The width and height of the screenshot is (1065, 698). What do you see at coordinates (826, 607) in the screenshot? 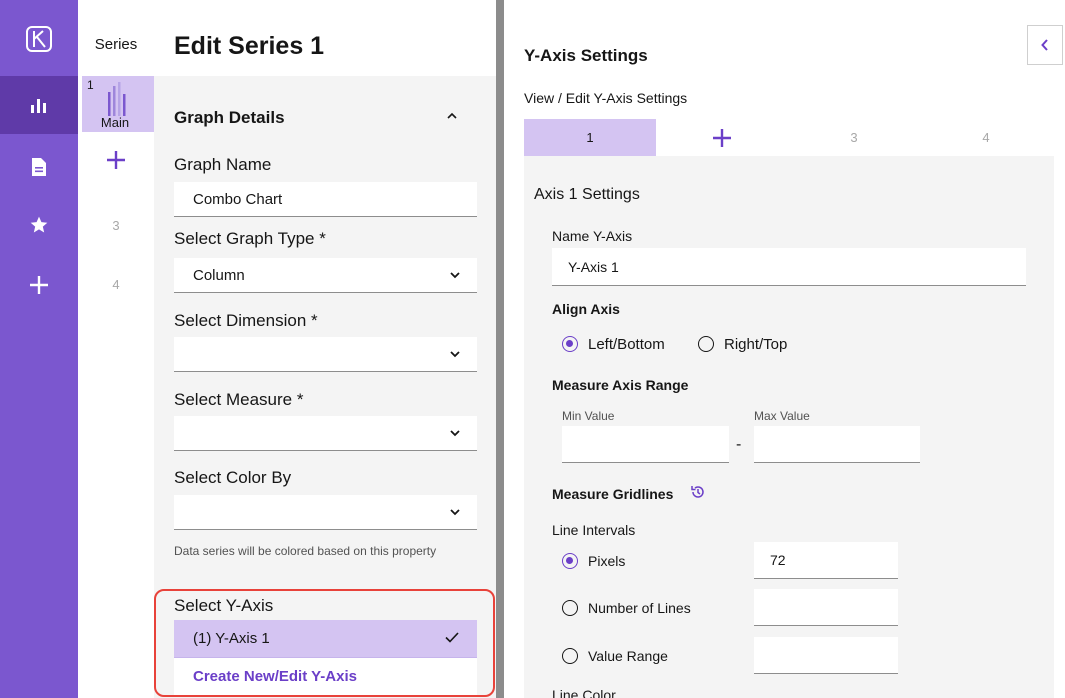
I see `number-of-lines-input` at bounding box center [826, 607].